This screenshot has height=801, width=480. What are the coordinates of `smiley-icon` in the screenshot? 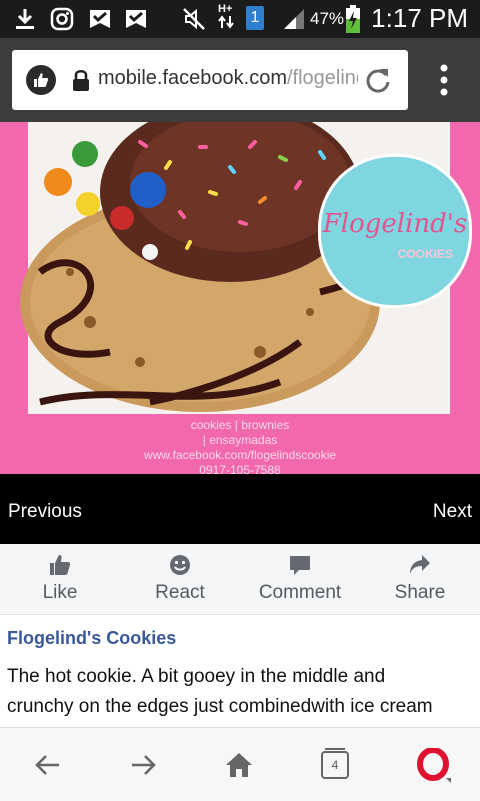 It's located at (180, 565).